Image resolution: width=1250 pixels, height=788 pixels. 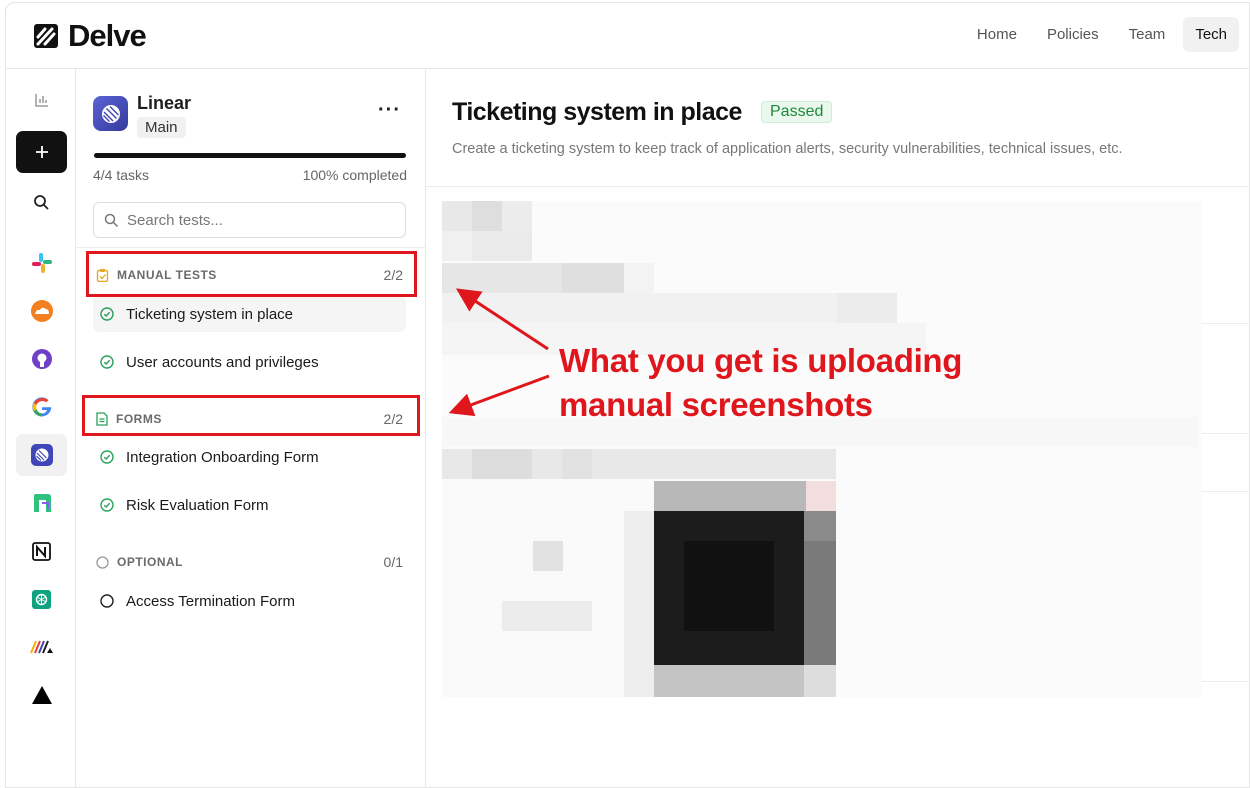 I want to click on integration-n, so click(x=41, y=503).